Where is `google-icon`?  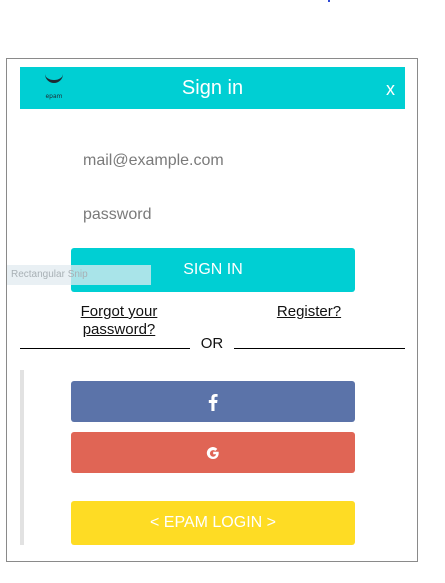 google-icon is located at coordinates (212, 452).